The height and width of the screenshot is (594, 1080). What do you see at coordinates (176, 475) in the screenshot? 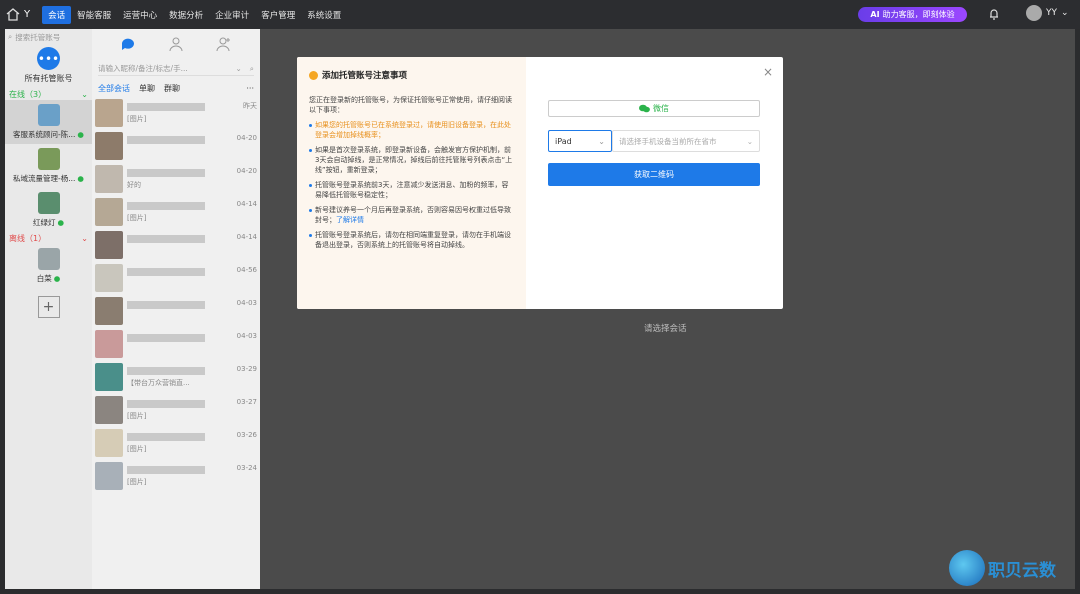
I see `conversation-item: [图片] 03-24` at bounding box center [176, 475].